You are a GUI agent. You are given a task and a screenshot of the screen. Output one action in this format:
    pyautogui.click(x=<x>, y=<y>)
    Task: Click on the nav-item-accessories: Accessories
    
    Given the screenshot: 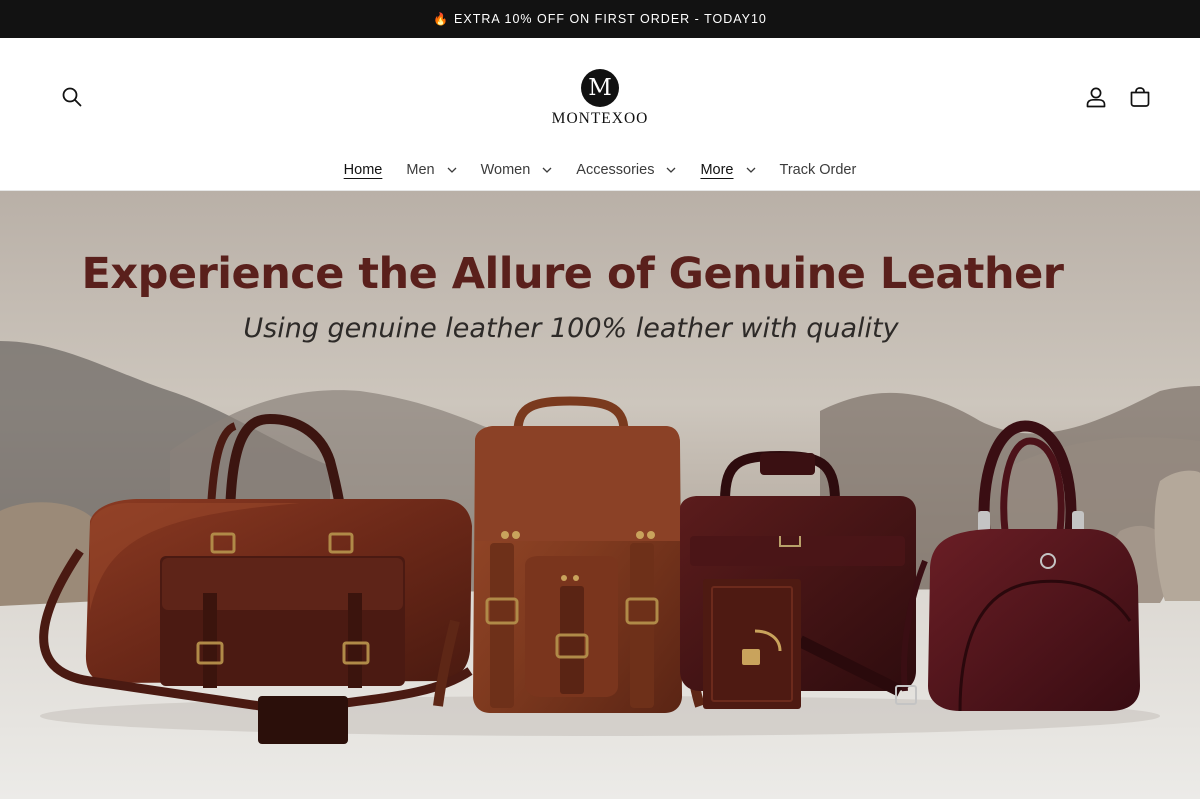 What is the action you would take?
    pyautogui.click(x=626, y=170)
    